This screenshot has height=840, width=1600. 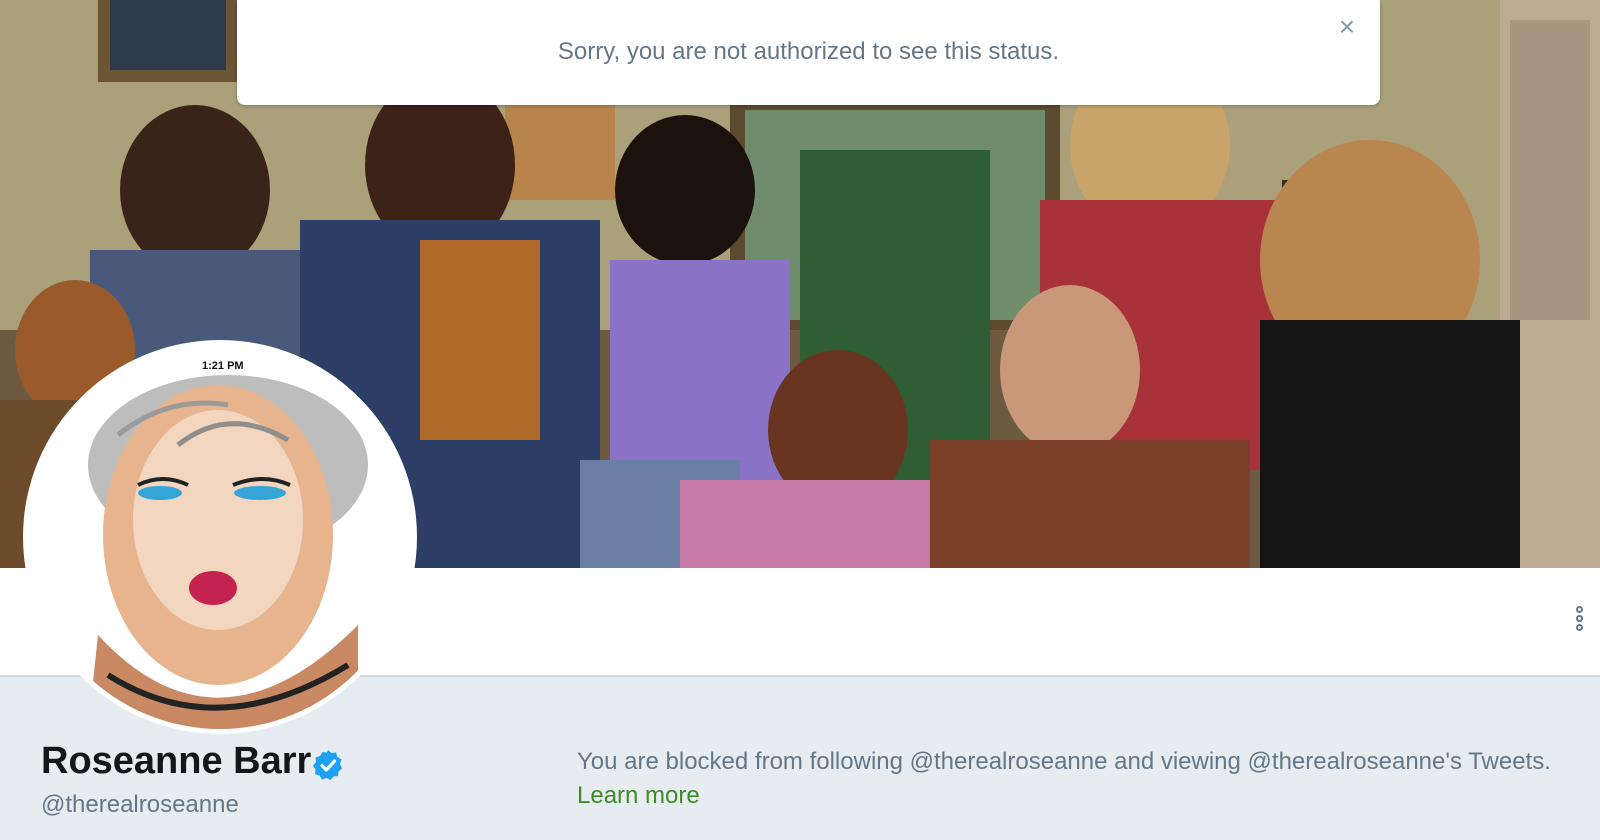 I want to click on avatar-drawing, so click(x=220, y=537).